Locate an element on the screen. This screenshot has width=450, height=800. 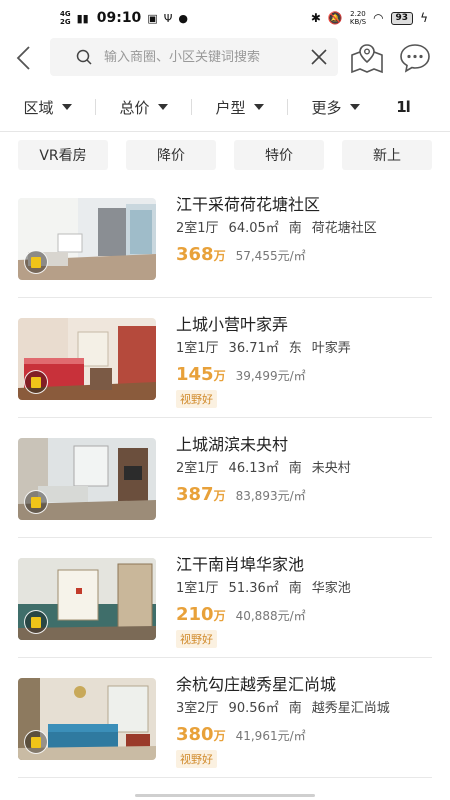
nfc-icon: ● is located at coordinates (183, 18).